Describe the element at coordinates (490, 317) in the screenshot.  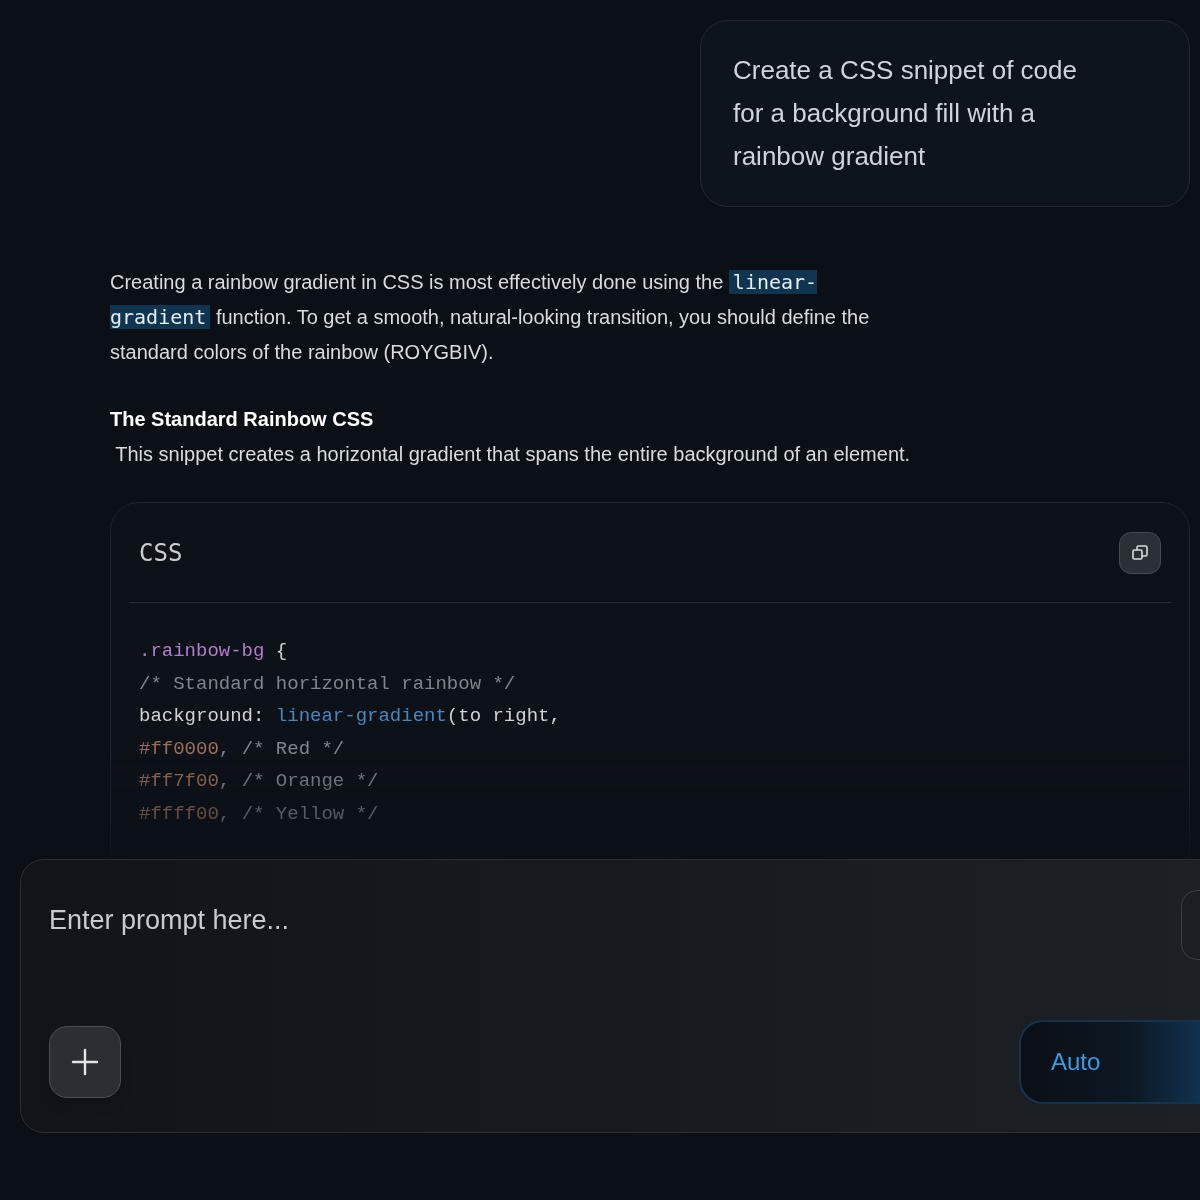
I see `answer-paragraph: Creating a rainbow gradient in CSS is most effectively done using the linear-gradient function. To get a smooth, natural-looking transition, you should define the standard colors of the rainbow (ROYGBIV).` at that location.